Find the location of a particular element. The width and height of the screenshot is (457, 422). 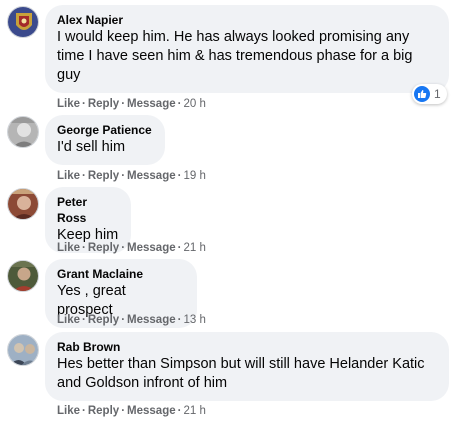

comment-actions: Like · Reply · Message · 19 h is located at coordinates (131, 176).